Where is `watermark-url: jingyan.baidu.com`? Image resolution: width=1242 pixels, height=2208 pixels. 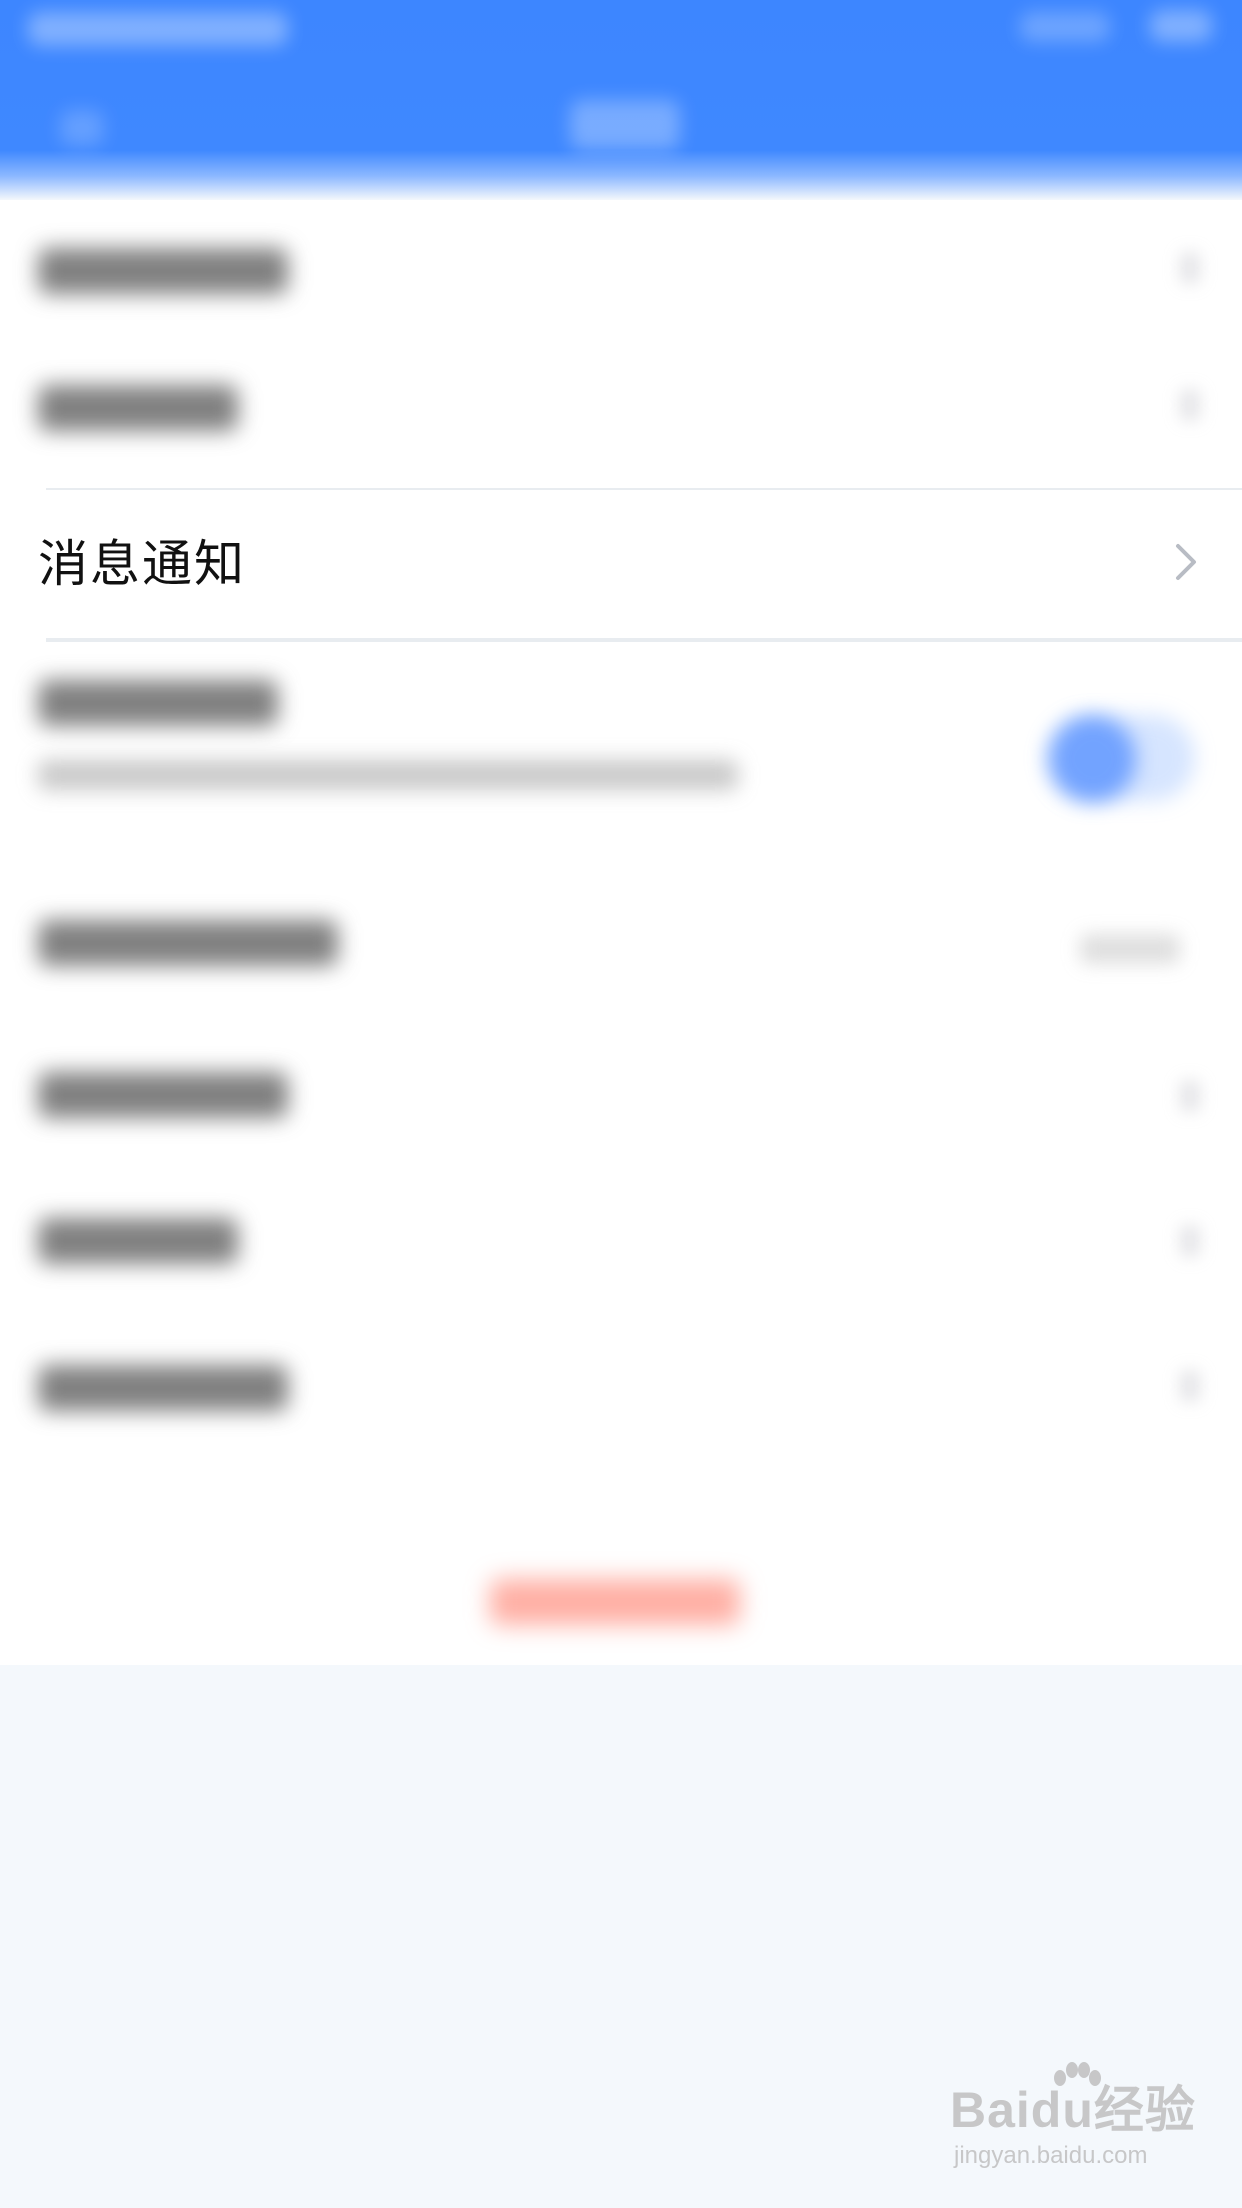
watermark-url: jingyan.baidu.com is located at coordinates (1051, 2155).